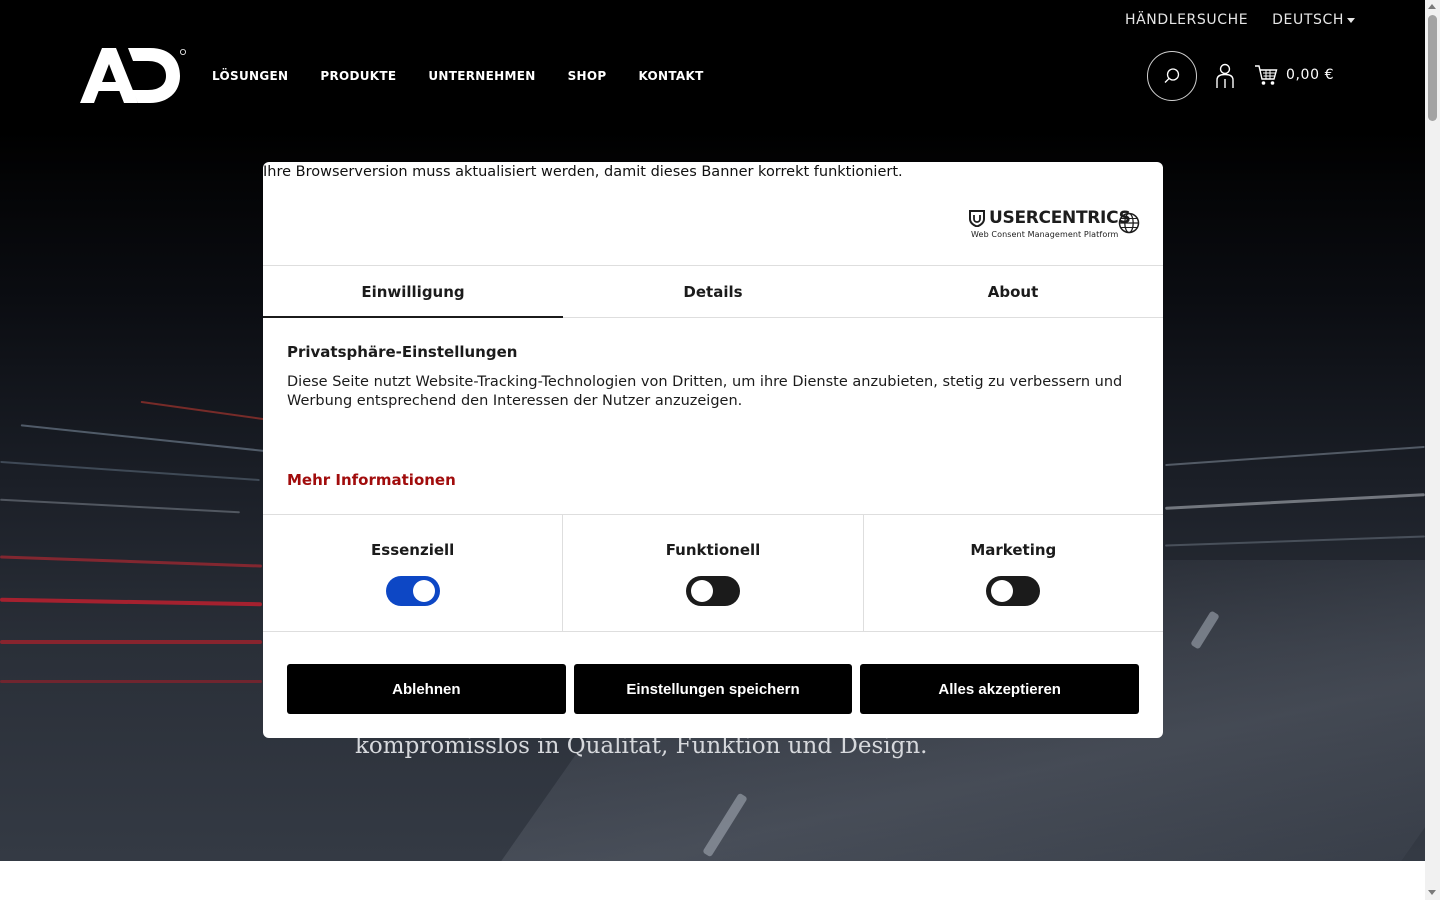  What do you see at coordinates (1432, 68) in the screenshot?
I see `scrollbar-thumb` at bounding box center [1432, 68].